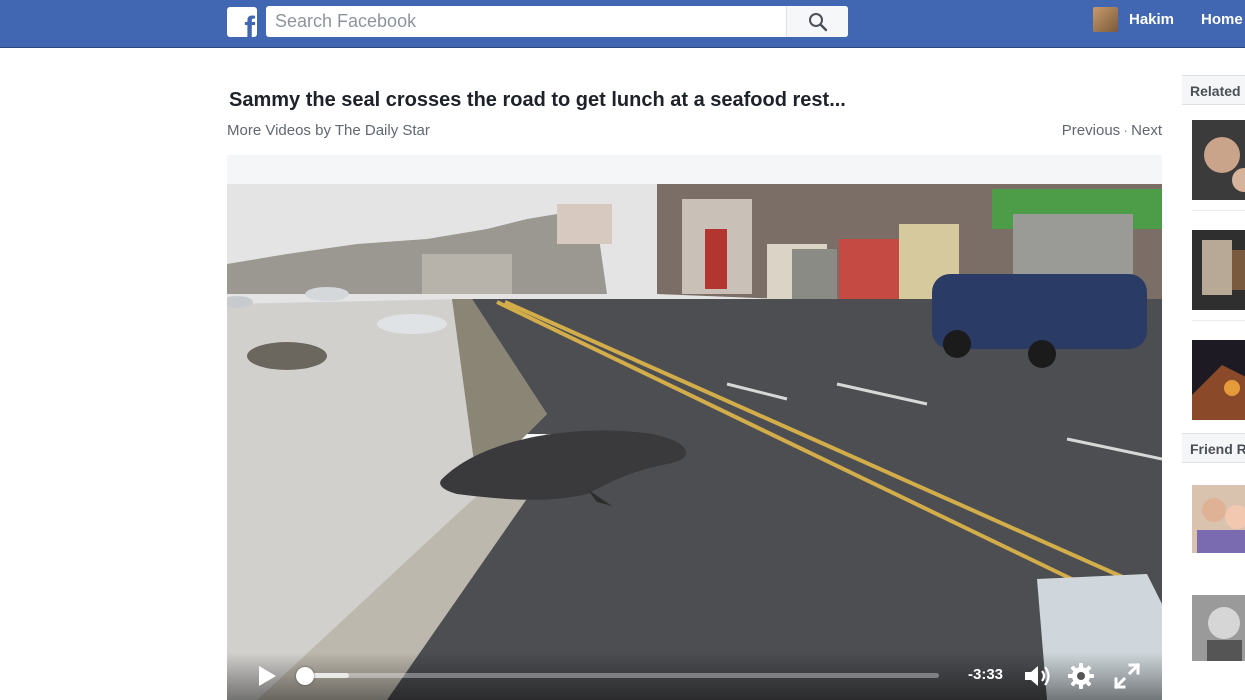 The height and width of the screenshot is (700, 1245). I want to click on volume-icon, so click(1037, 676).